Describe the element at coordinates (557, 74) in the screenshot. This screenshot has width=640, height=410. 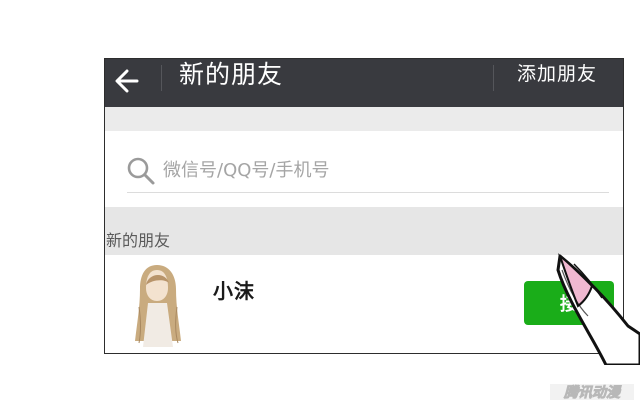
I see `add-friend-button: 添加朋友` at that location.